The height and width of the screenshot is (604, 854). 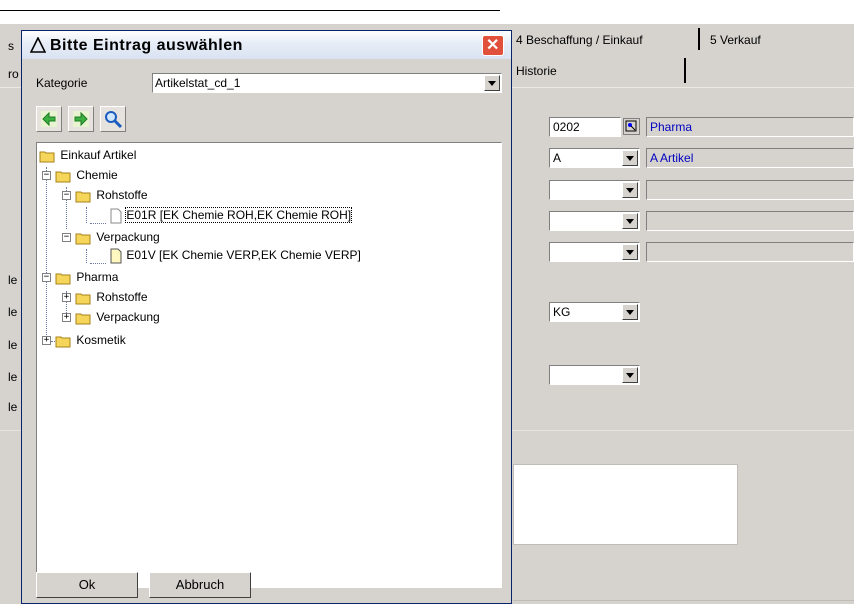 I want to click on tree-node-pharma-verpackung: Verpackung, so click(x=117, y=317).